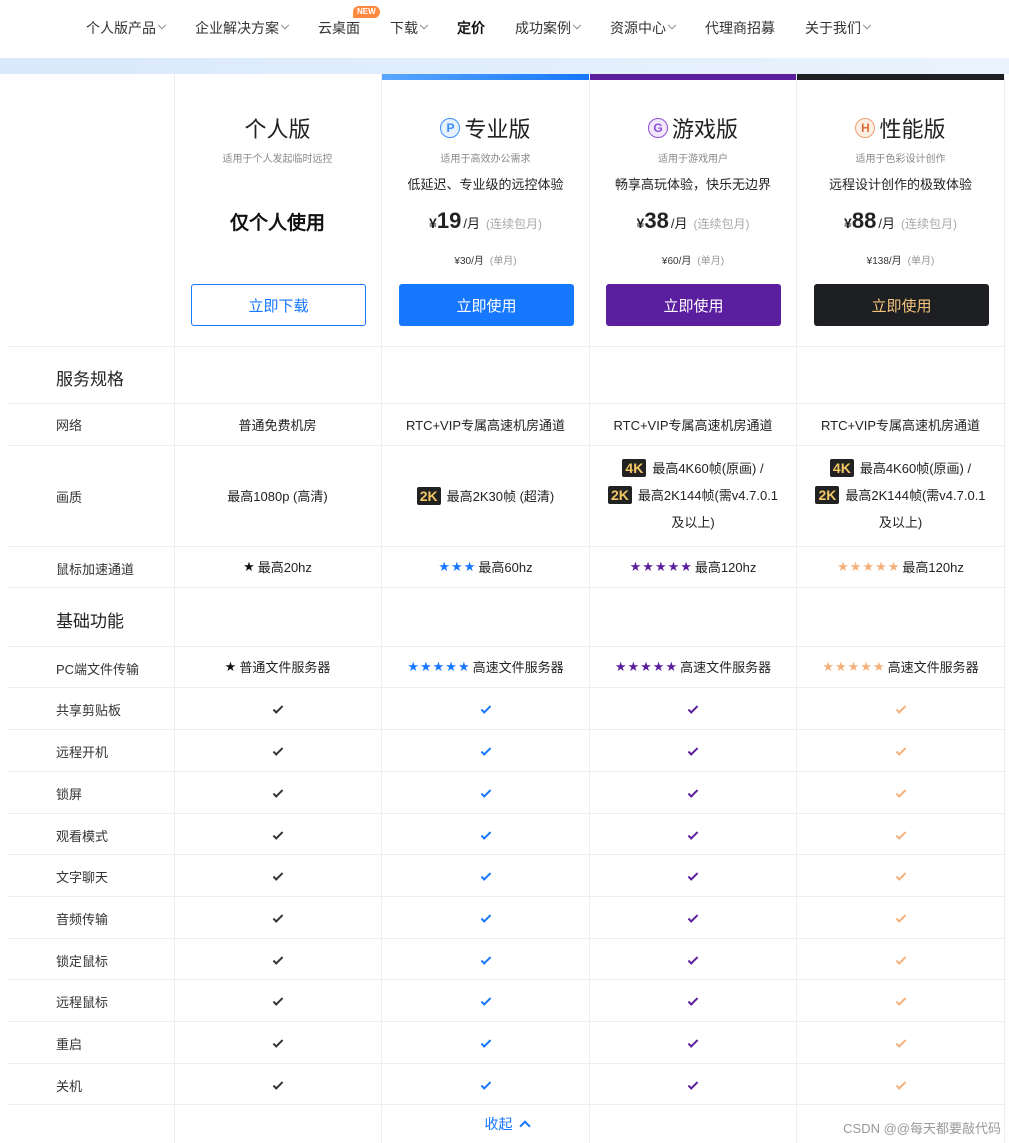  I want to click on single-note: (单月), so click(921, 261).